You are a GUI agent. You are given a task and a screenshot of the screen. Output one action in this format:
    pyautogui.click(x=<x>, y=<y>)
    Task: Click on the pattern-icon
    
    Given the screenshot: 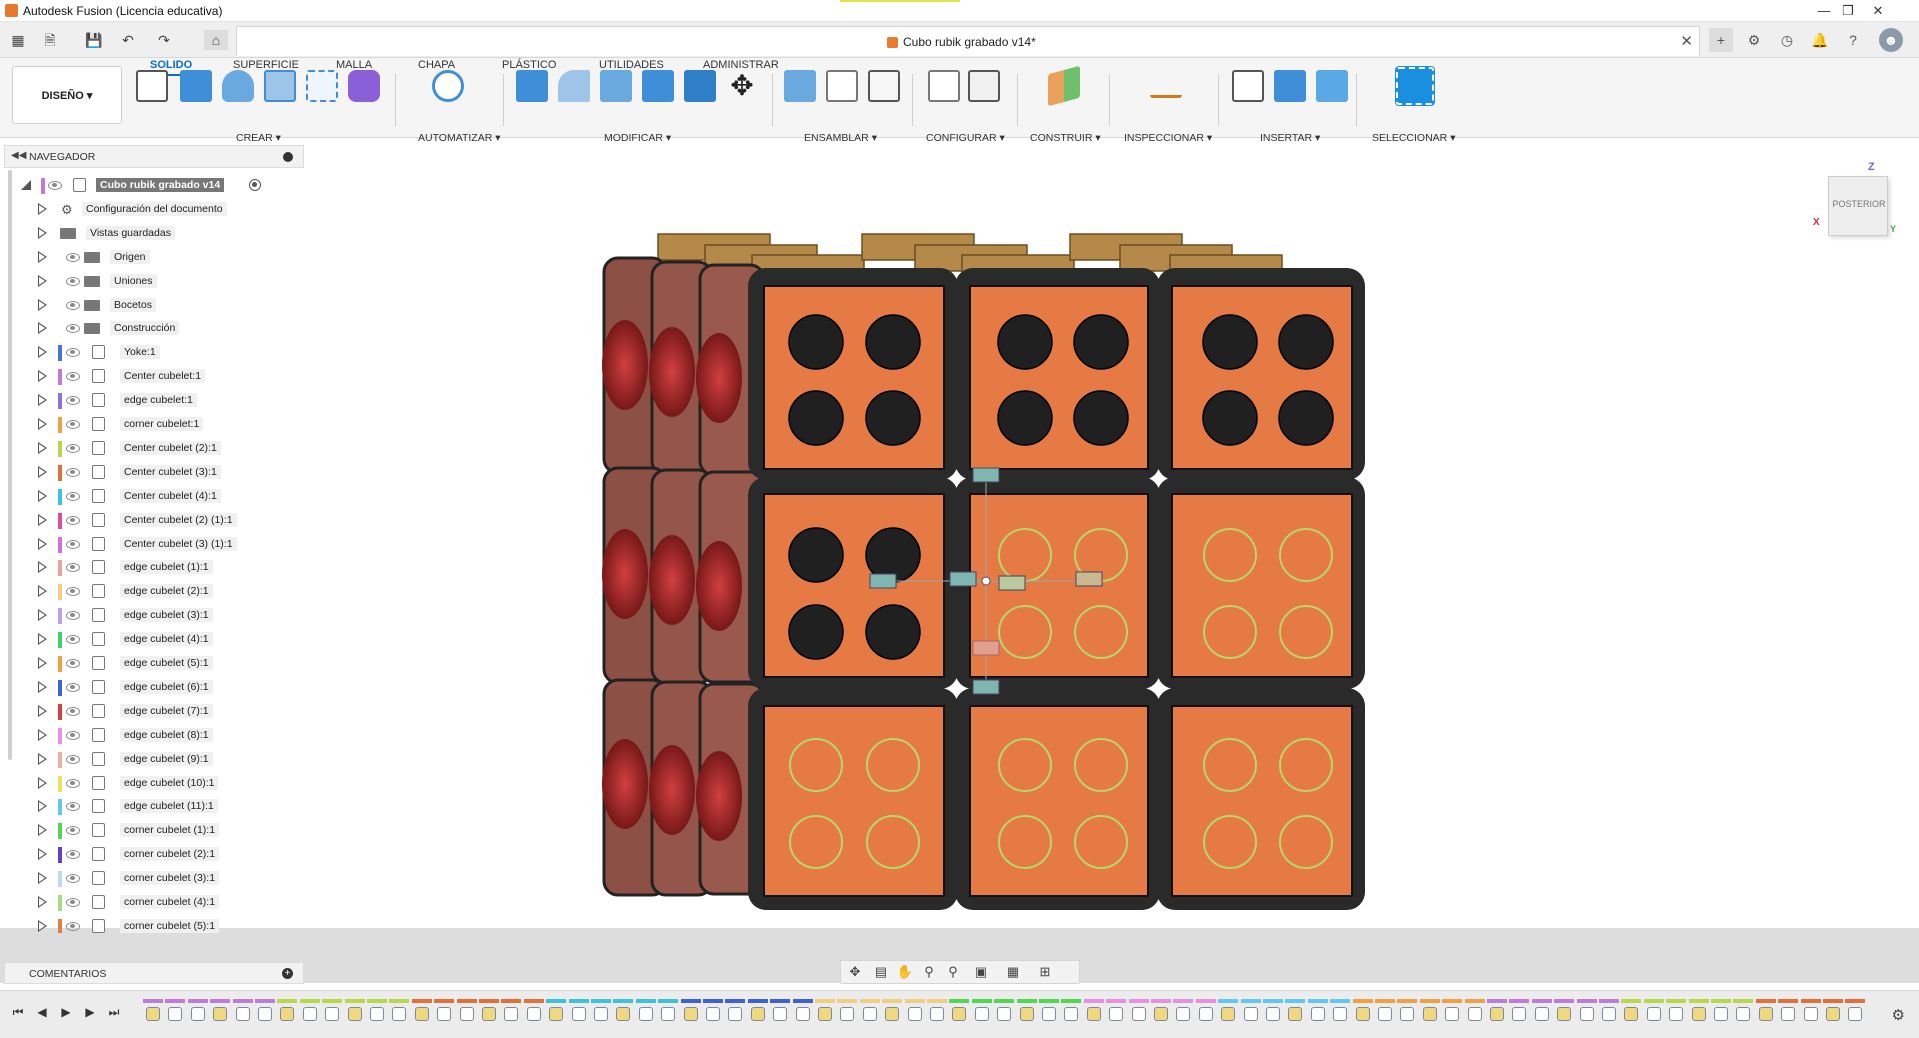 What is the action you would take?
    pyautogui.click(x=322, y=86)
    